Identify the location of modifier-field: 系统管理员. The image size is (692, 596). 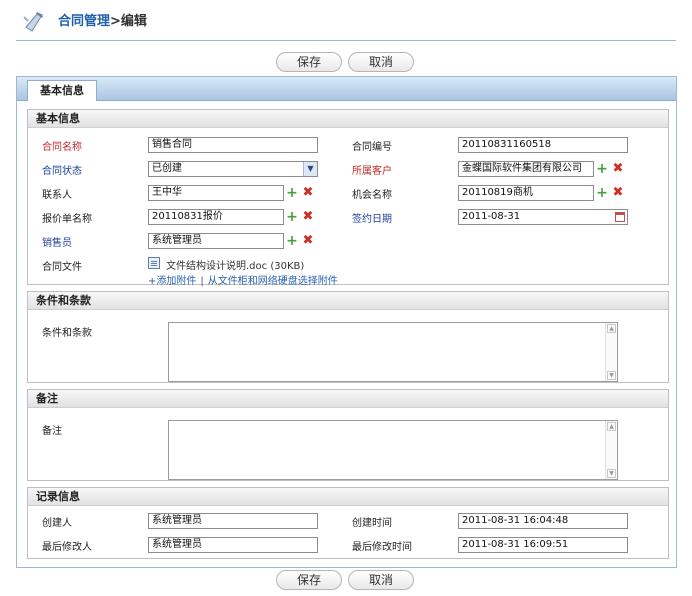
(233, 545).